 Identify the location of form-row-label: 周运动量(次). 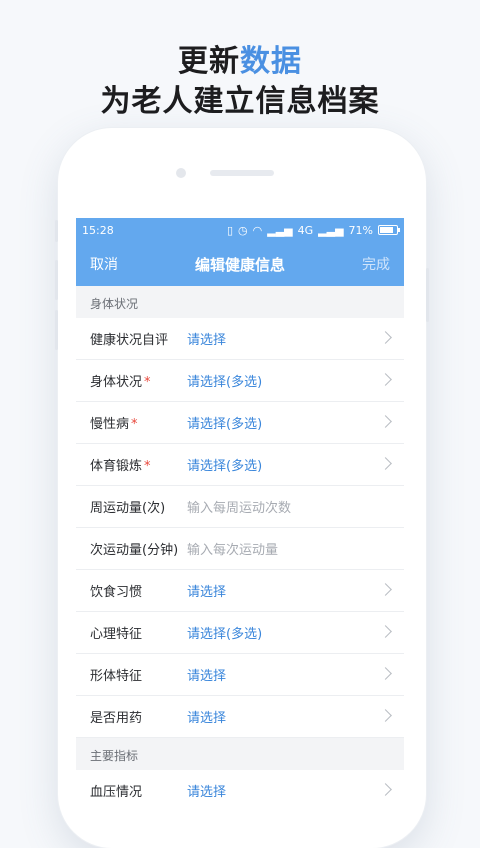
(138, 506).